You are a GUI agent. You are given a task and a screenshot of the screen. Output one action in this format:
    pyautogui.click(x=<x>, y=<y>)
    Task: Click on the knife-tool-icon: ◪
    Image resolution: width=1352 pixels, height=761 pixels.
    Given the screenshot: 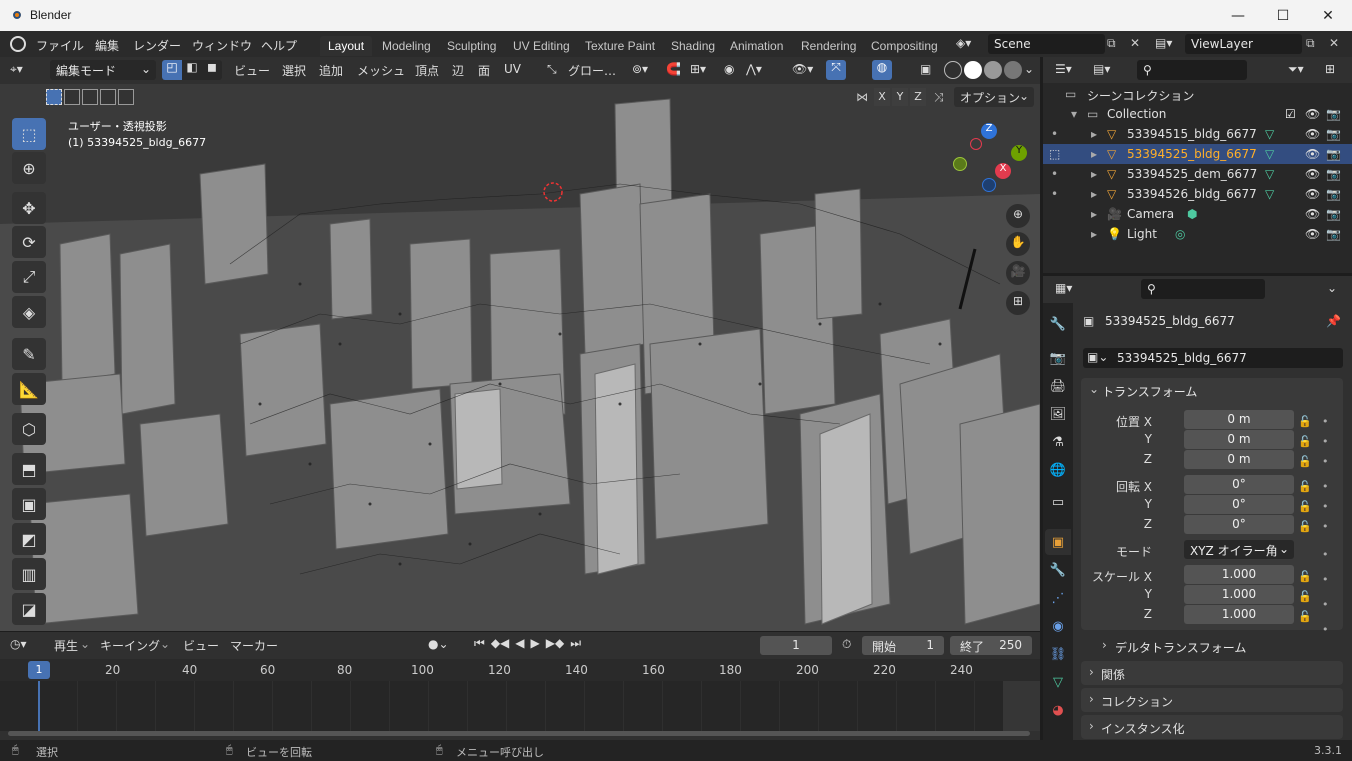 What is the action you would take?
    pyautogui.click(x=29, y=609)
    